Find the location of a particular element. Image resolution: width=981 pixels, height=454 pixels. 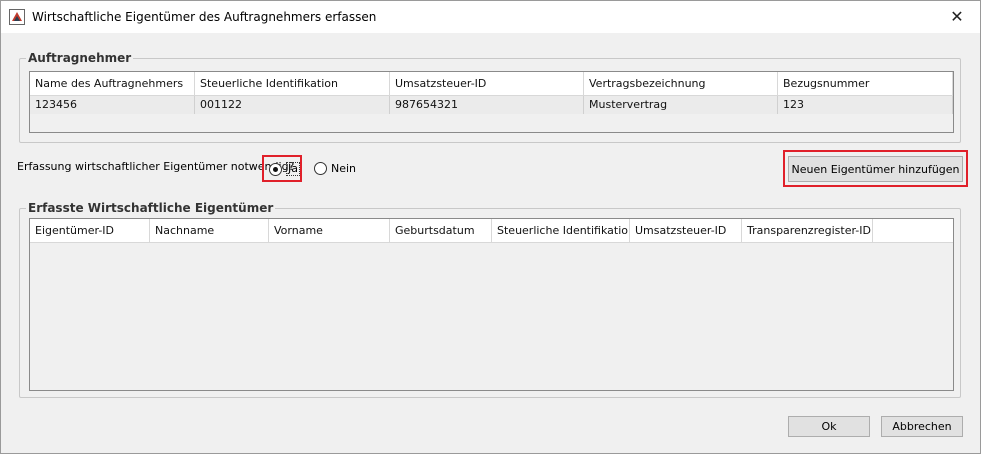

radio-nein-label: Nein is located at coordinates (344, 168).